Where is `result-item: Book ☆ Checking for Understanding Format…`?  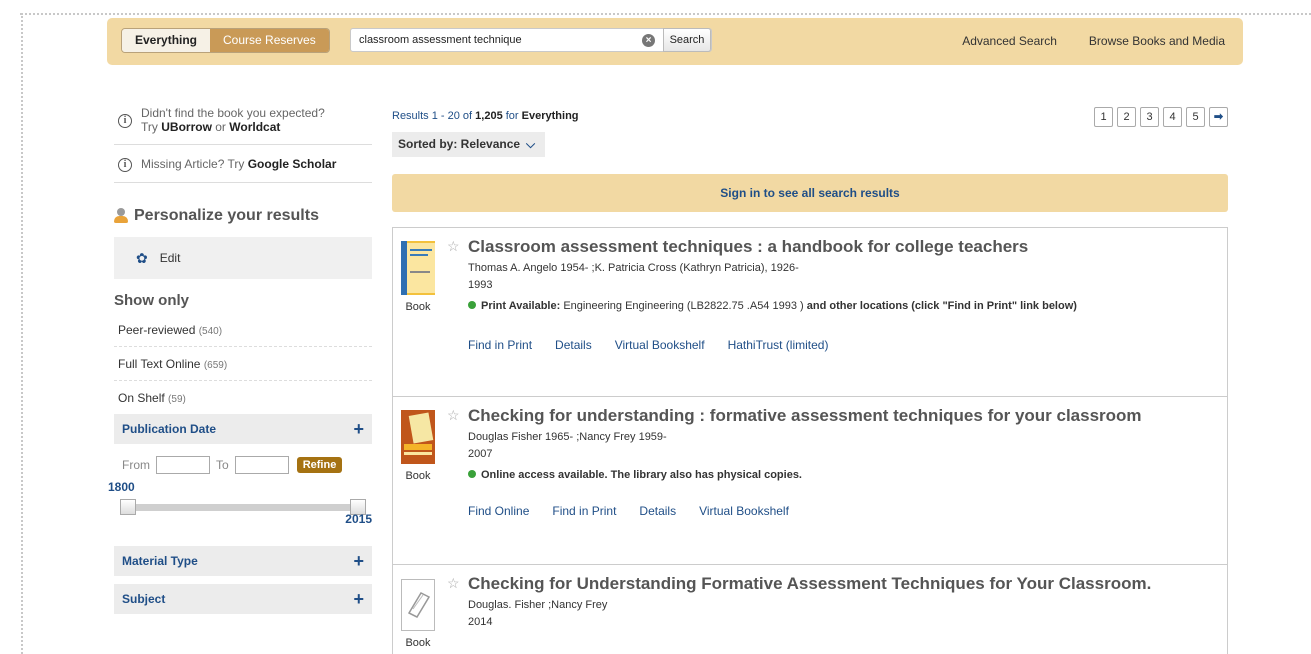
result-item: Book ☆ Checking for Understanding Format… is located at coordinates (810, 609).